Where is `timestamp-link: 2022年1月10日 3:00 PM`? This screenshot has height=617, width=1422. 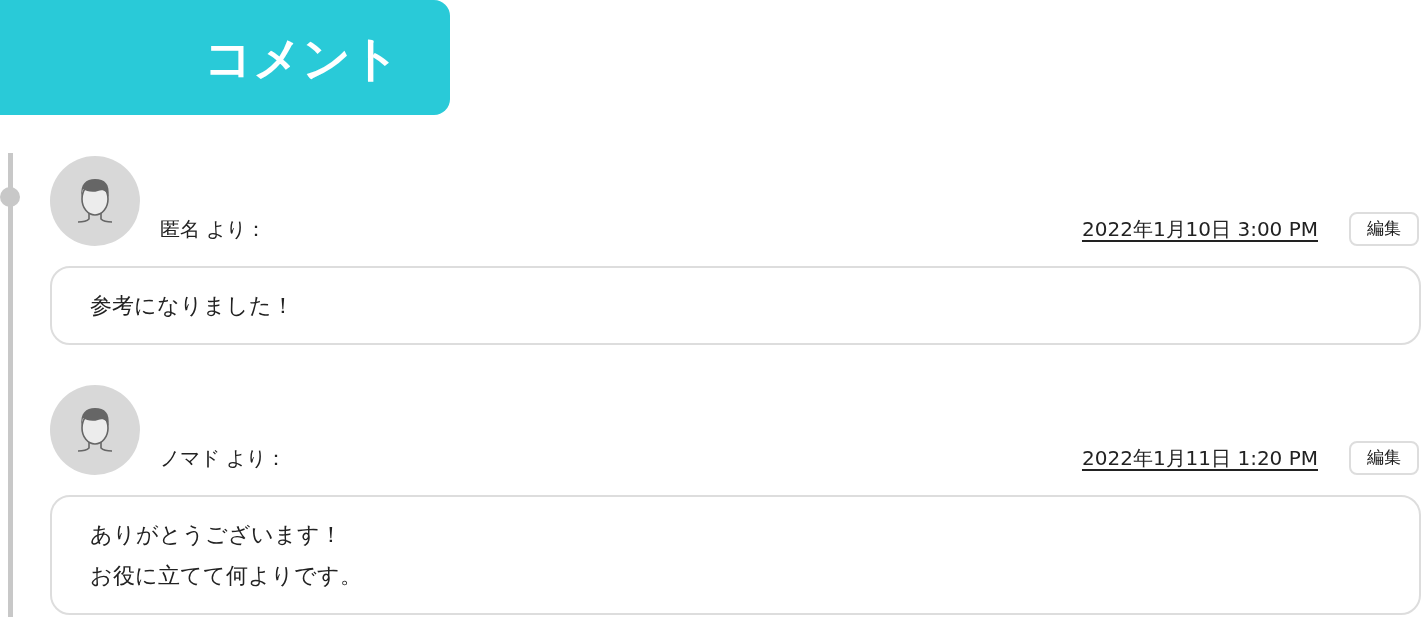 timestamp-link: 2022年1月10日 3:00 PM is located at coordinates (1200, 229).